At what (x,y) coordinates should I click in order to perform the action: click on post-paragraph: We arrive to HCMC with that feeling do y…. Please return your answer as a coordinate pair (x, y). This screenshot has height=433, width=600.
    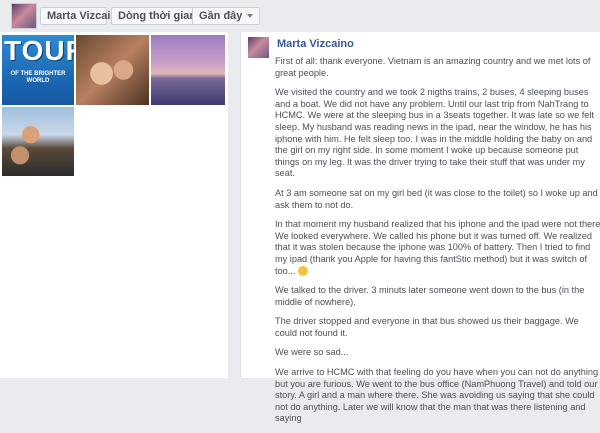
    Looking at the image, I should click on (437, 395).